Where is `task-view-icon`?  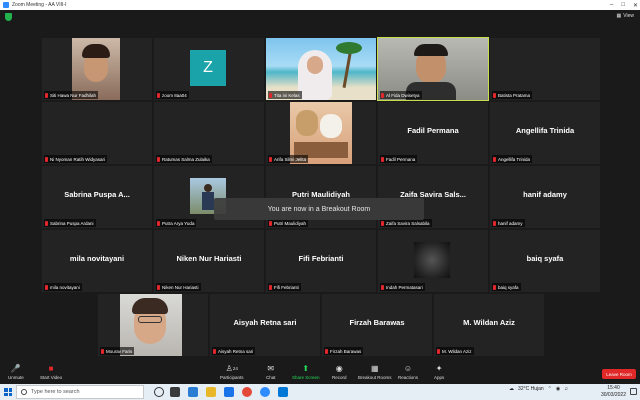
task-view-icon is located at coordinates (175, 392).